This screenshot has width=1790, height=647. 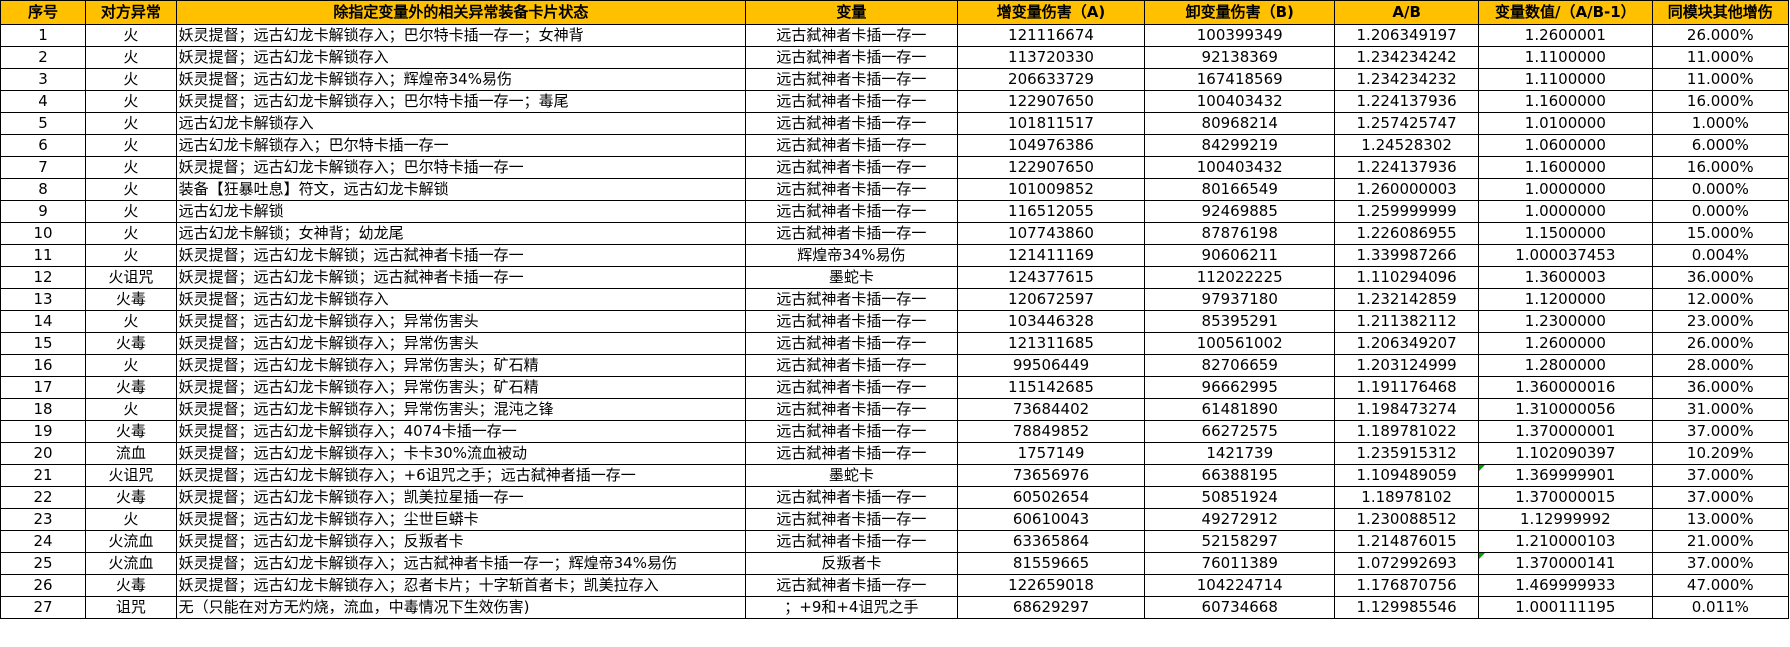 I want to click on cell-ratio-ab: 1.24528302, so click(x=1407, y=145).